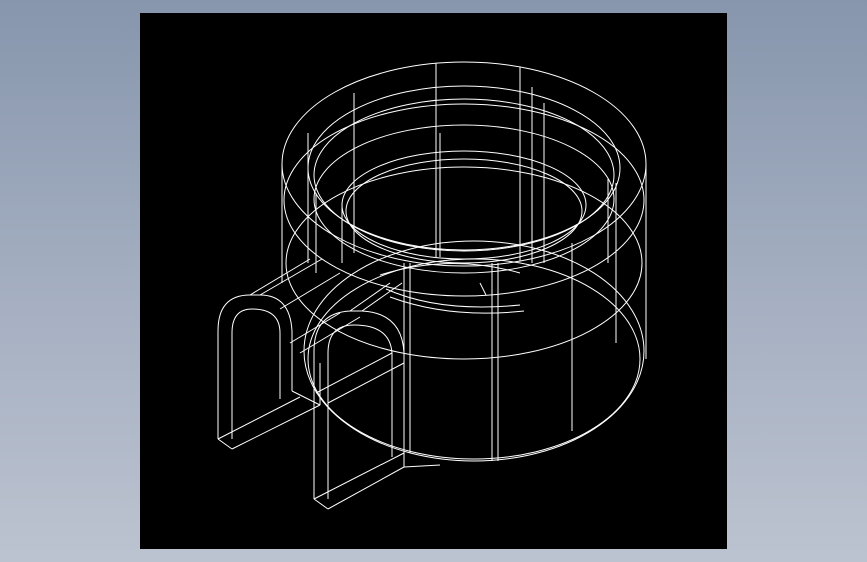 Image resolution: width=867 pixels, height=562 pixels. Describe the element at coordinates (360, 411) in the screenshot. I see `clip-tab-right-inner` at that location.